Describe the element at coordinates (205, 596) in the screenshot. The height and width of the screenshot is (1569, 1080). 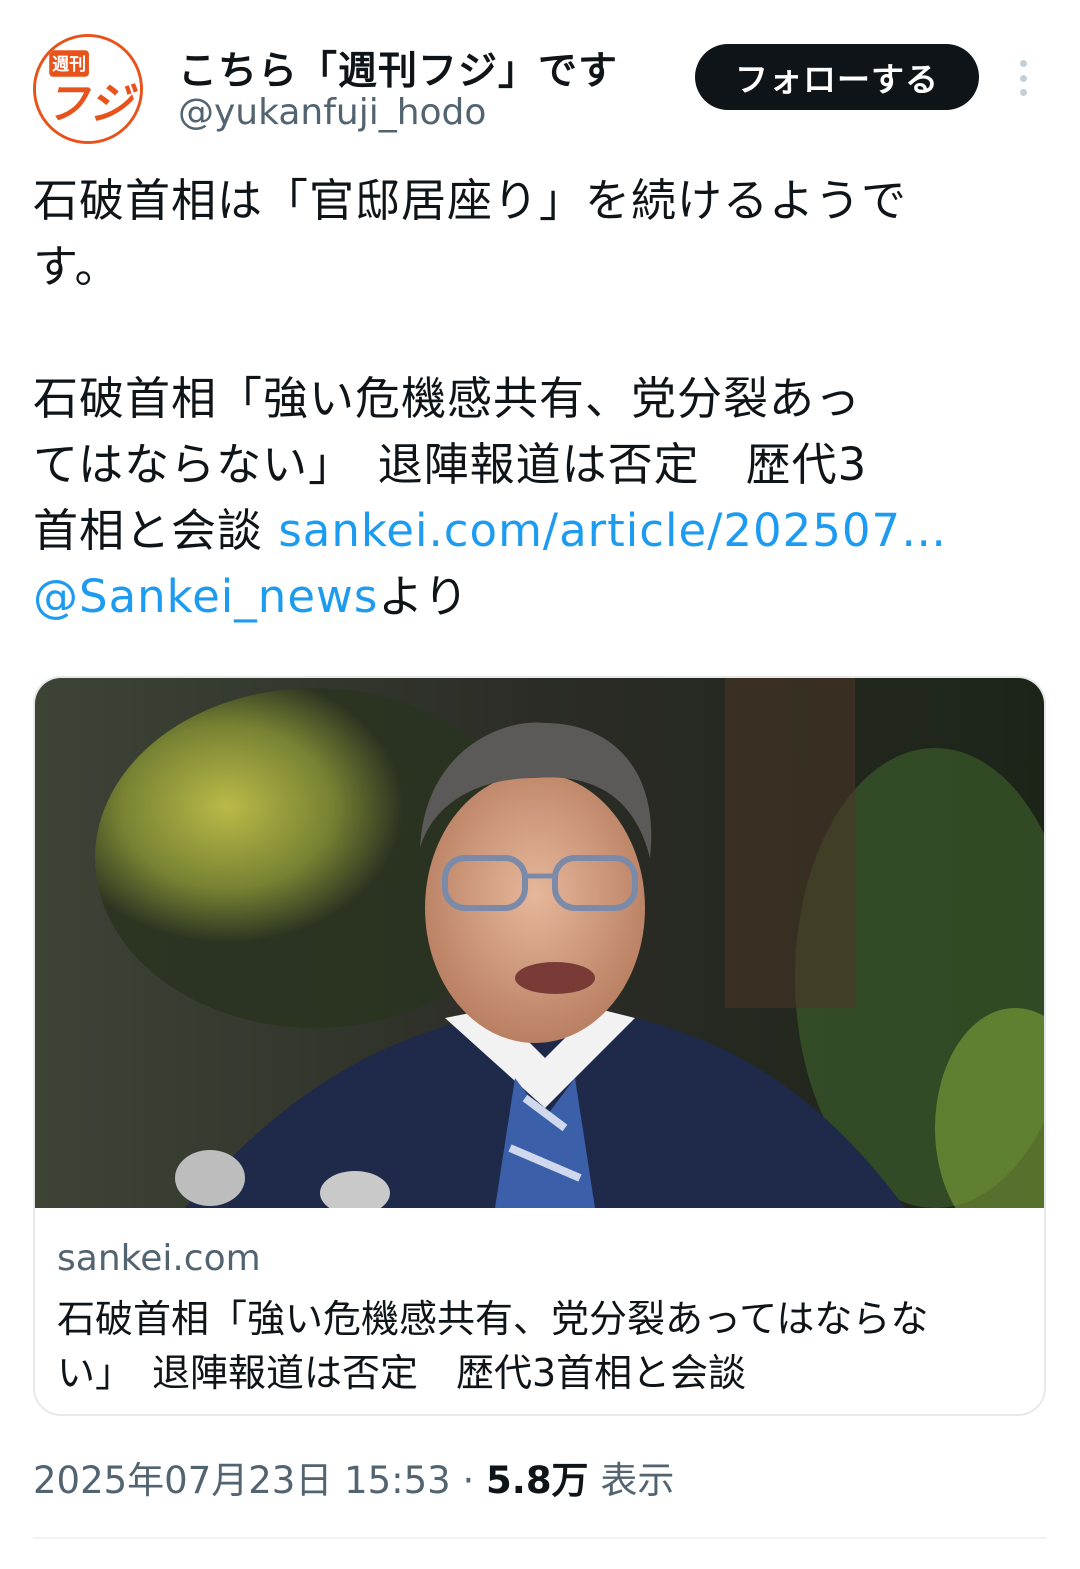
I see `mention-link: @Sankei_news` at that location.